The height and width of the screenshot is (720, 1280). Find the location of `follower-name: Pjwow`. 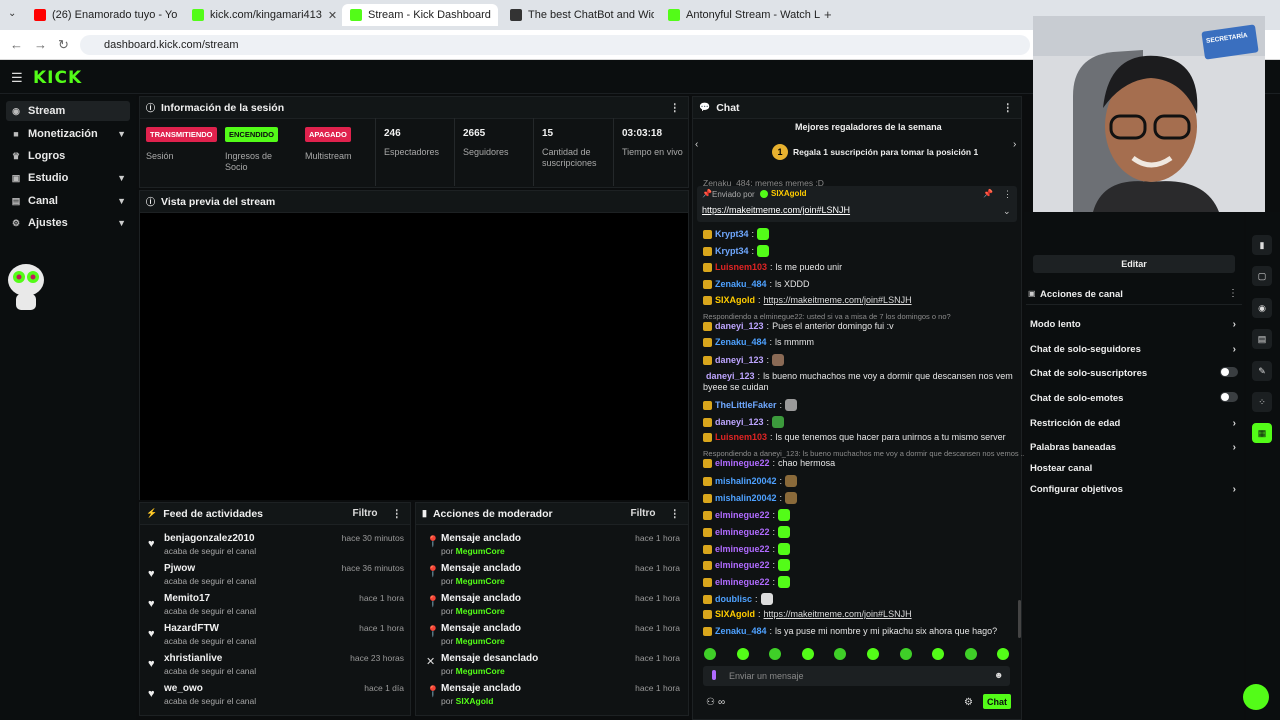

follower-name: Pjwow is located at coordinates (179, 568).